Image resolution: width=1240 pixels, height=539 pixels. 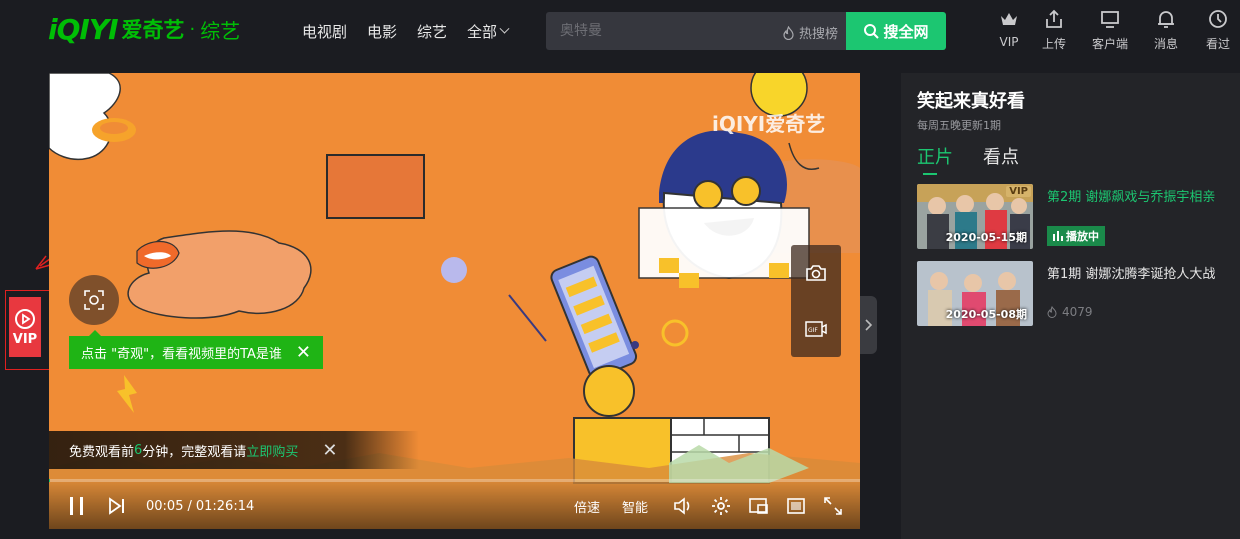 I want to click on hot-search-link: 热搜榜, so click(x=810, y=32).